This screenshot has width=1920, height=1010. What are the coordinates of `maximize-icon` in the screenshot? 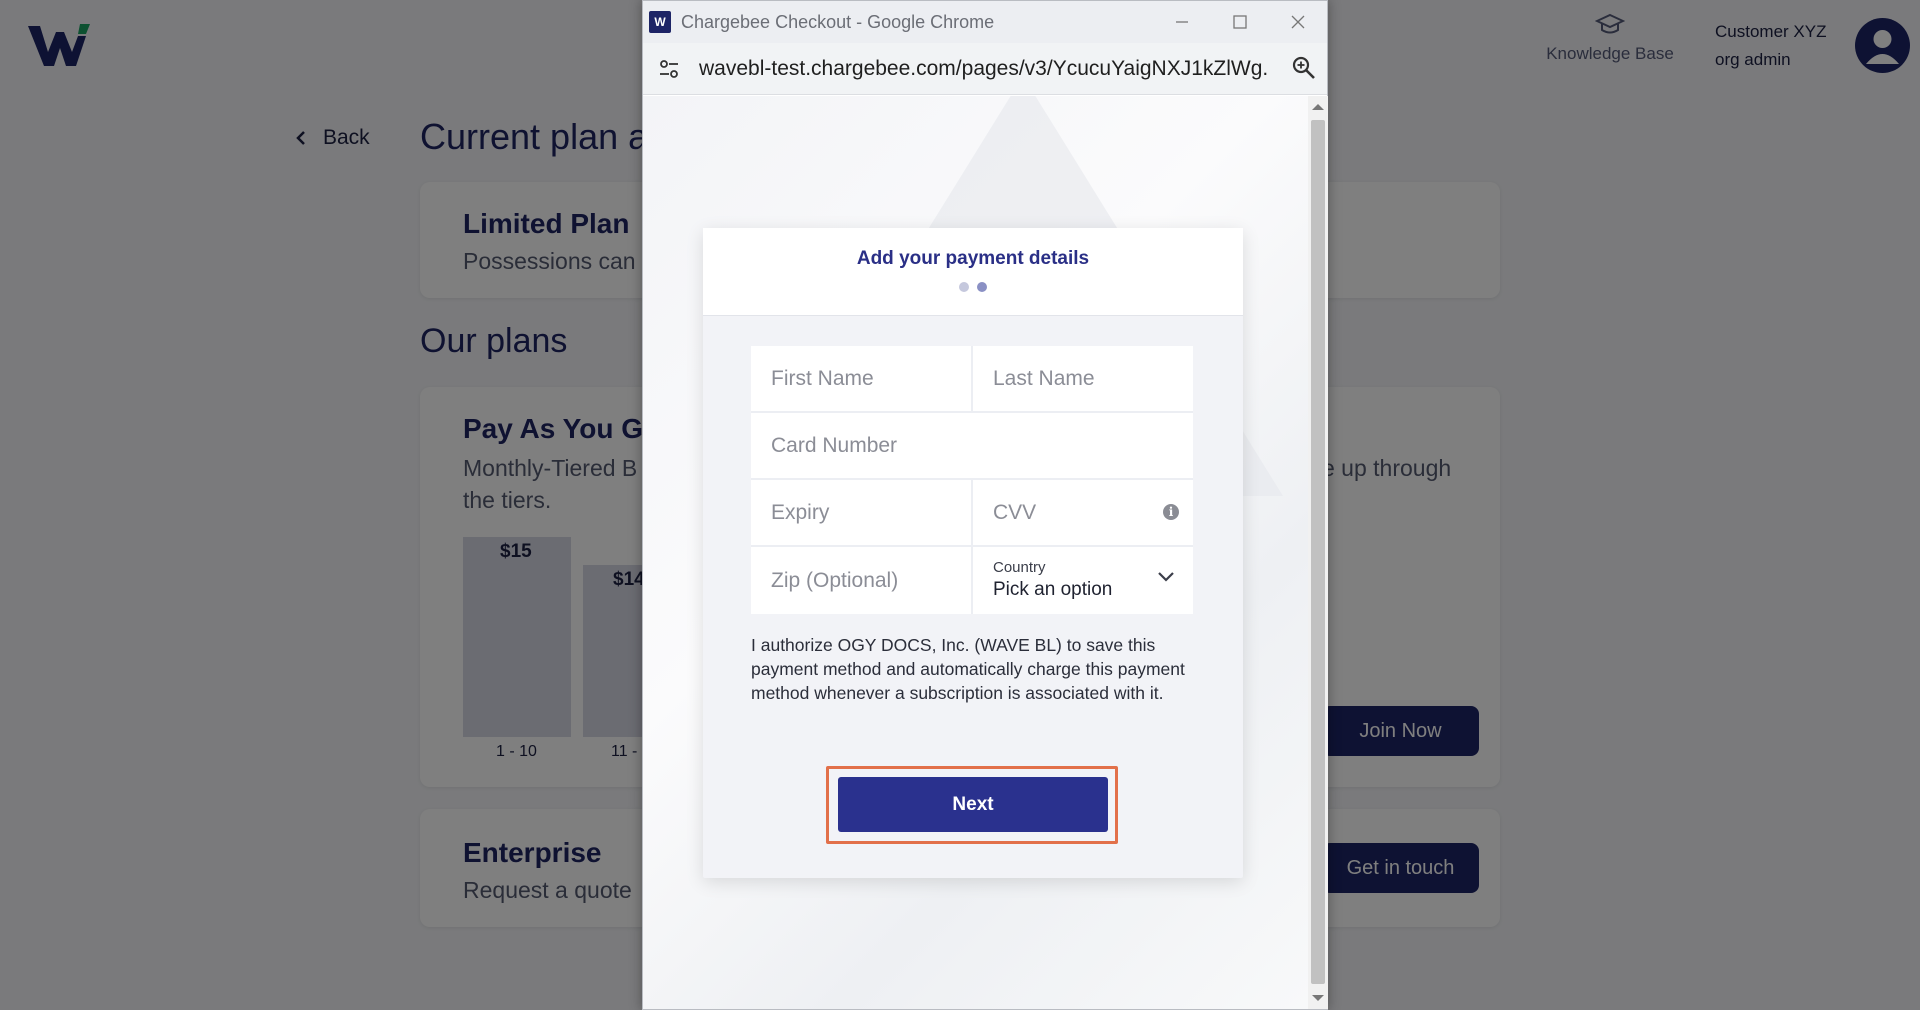 It's located at (1240, 22).